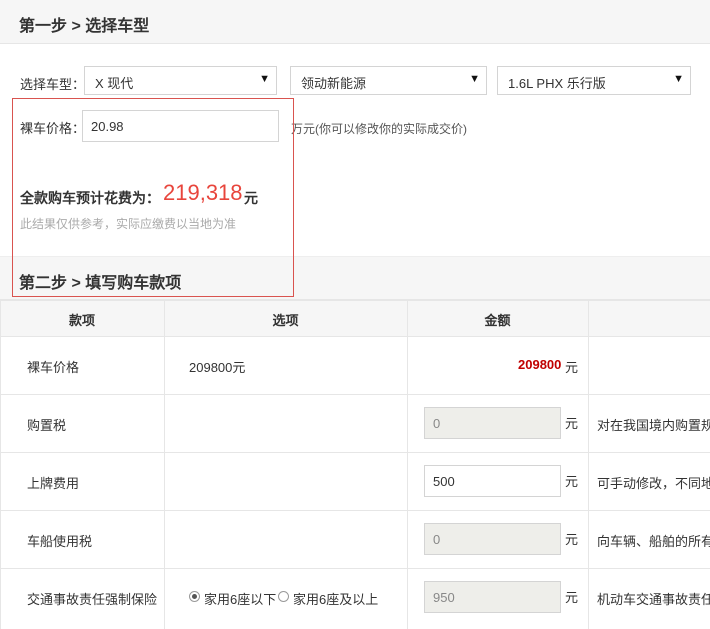  Describe the element at coordinates (336, 599) in the screenshot. I see `option-6-seats-plus: 家用6座及以上` at that location.